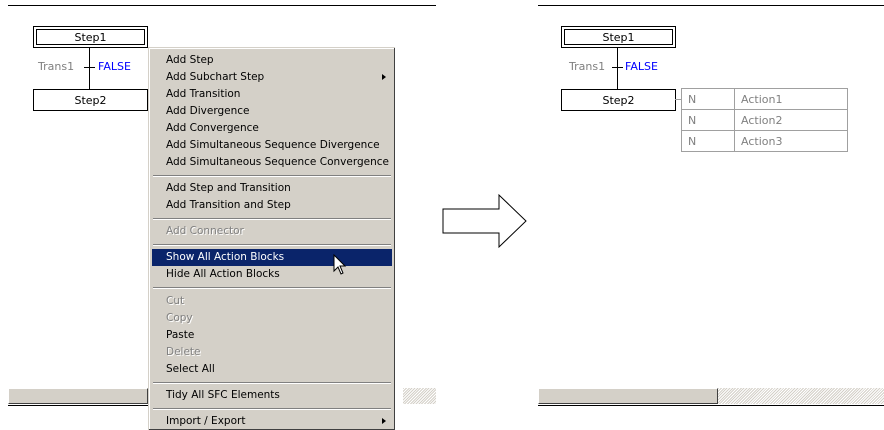  What do you see at coordinates (56, 66) in the screenshot?
I see `left-transition-name: Trans1` at bounding box center [56, 66].